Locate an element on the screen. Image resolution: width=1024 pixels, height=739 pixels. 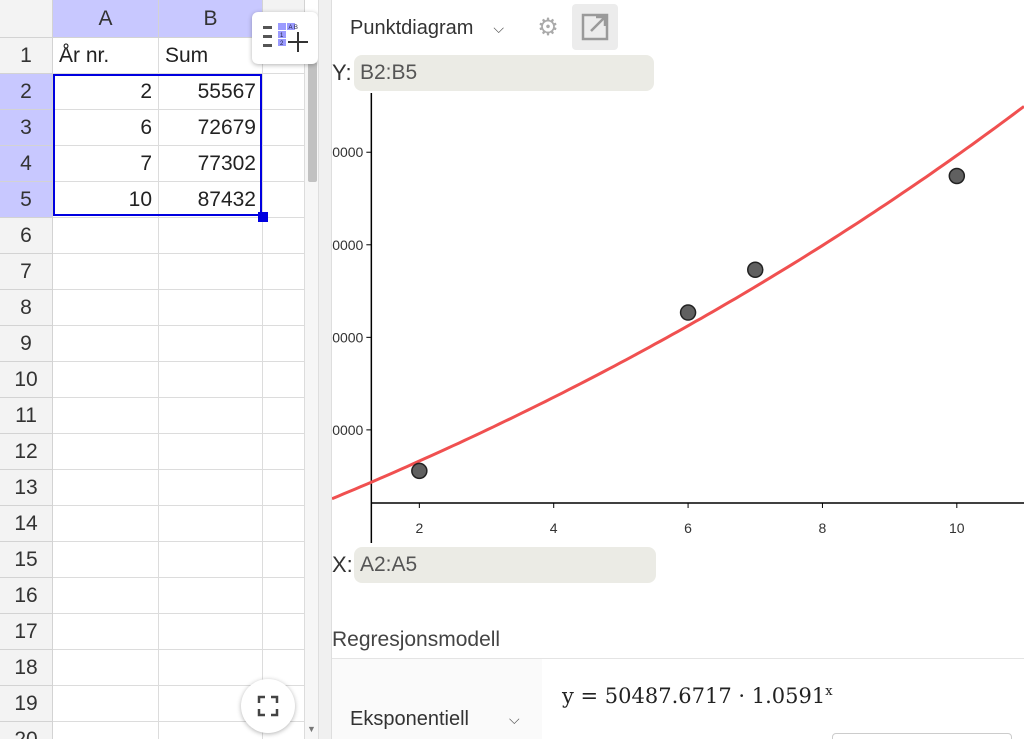
x-range-input: A2:A5 is located at coordinates (505, 565).